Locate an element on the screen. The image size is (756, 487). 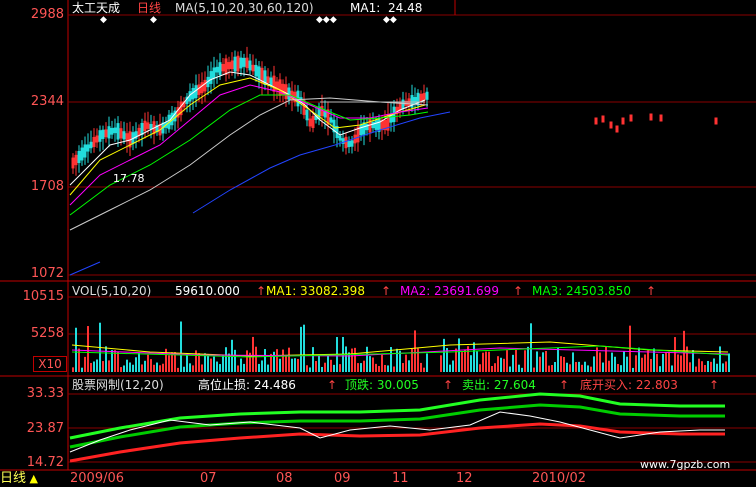
ind-tick-14: 14.72 is located at coordinates (45, 462).